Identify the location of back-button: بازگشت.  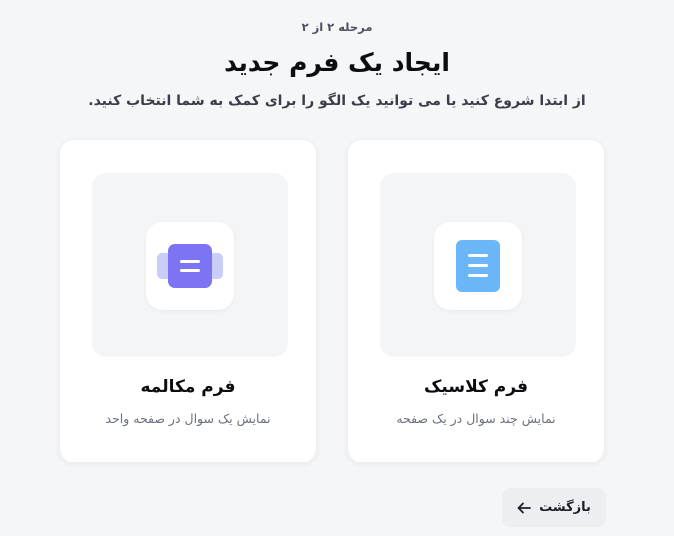
(554, 507).